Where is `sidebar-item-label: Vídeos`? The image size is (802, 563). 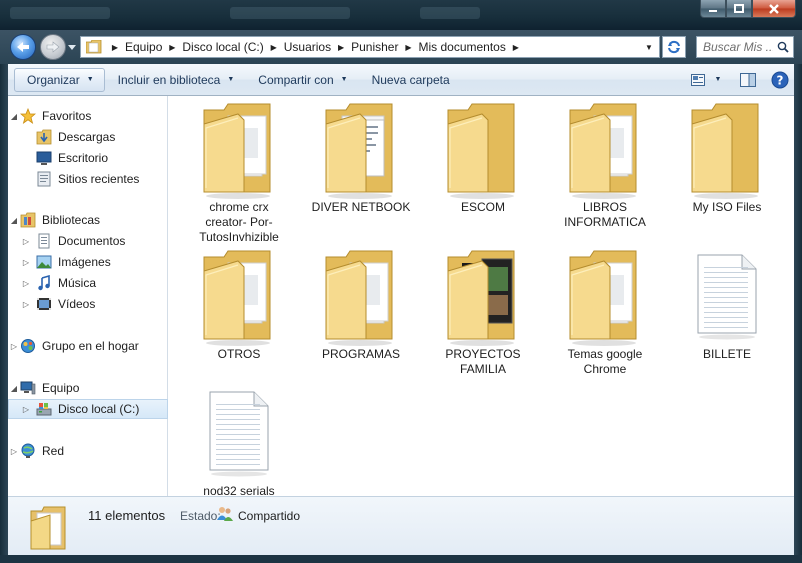
sidebar-item-label: Vídeos is located at coordinates (77, 304).